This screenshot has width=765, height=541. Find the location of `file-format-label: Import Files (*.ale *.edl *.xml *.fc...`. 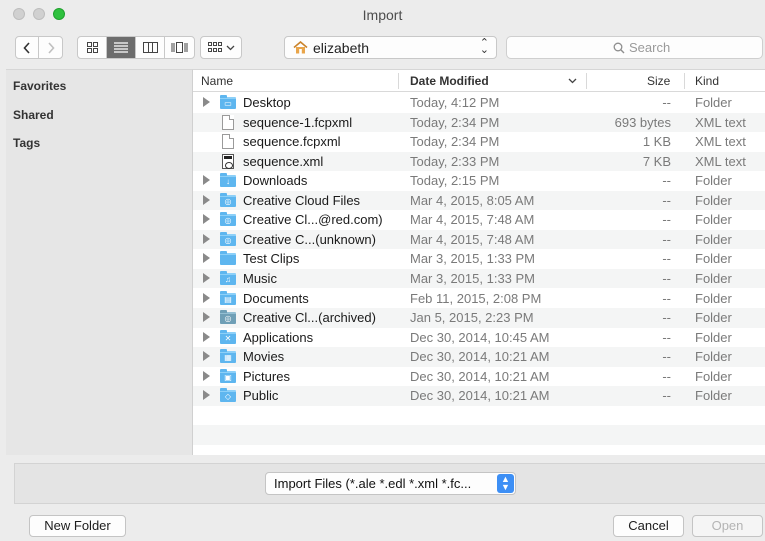

file-format-label: Import Files (*.ale *.edl *.xml *.fc... is located at coordinates (373, 483).